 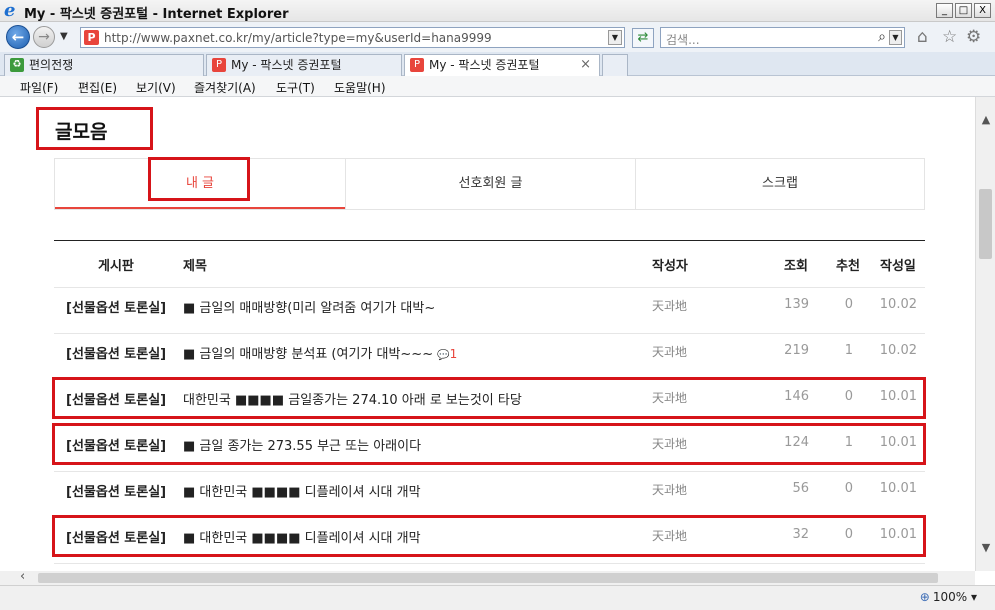 I want to click on horizontal-scrollbar: ‹, so click(x=487, y=577).